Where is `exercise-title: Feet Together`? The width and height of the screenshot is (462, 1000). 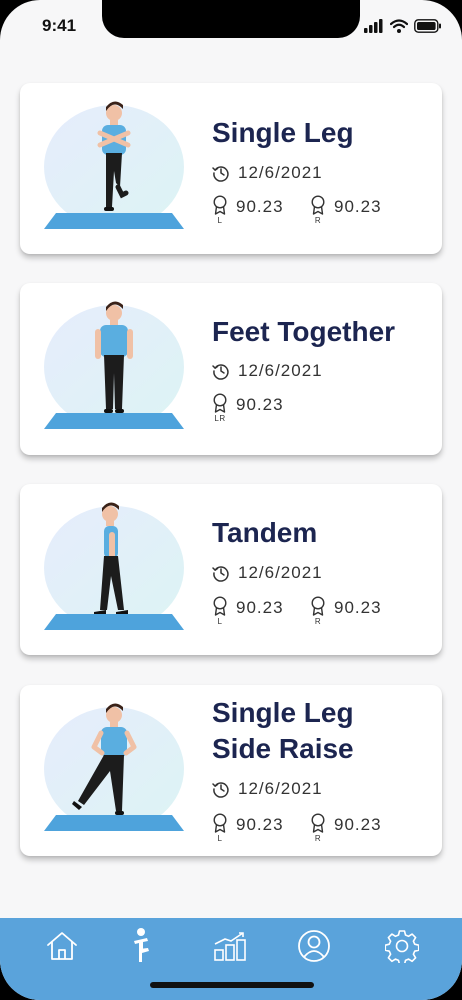 exercise-title: Feet Together is located at coordinates (303, 332).